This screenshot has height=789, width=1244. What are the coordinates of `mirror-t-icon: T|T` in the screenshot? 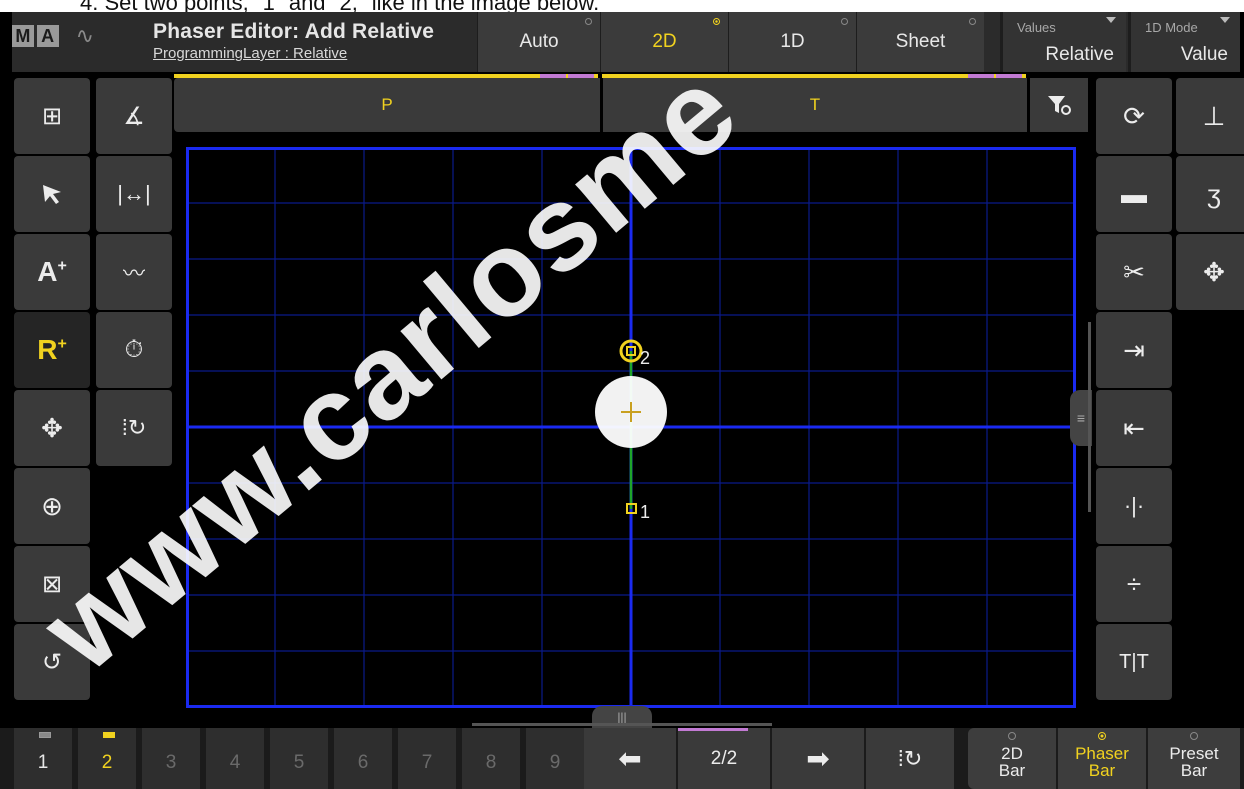 It's located at (1134, 661).